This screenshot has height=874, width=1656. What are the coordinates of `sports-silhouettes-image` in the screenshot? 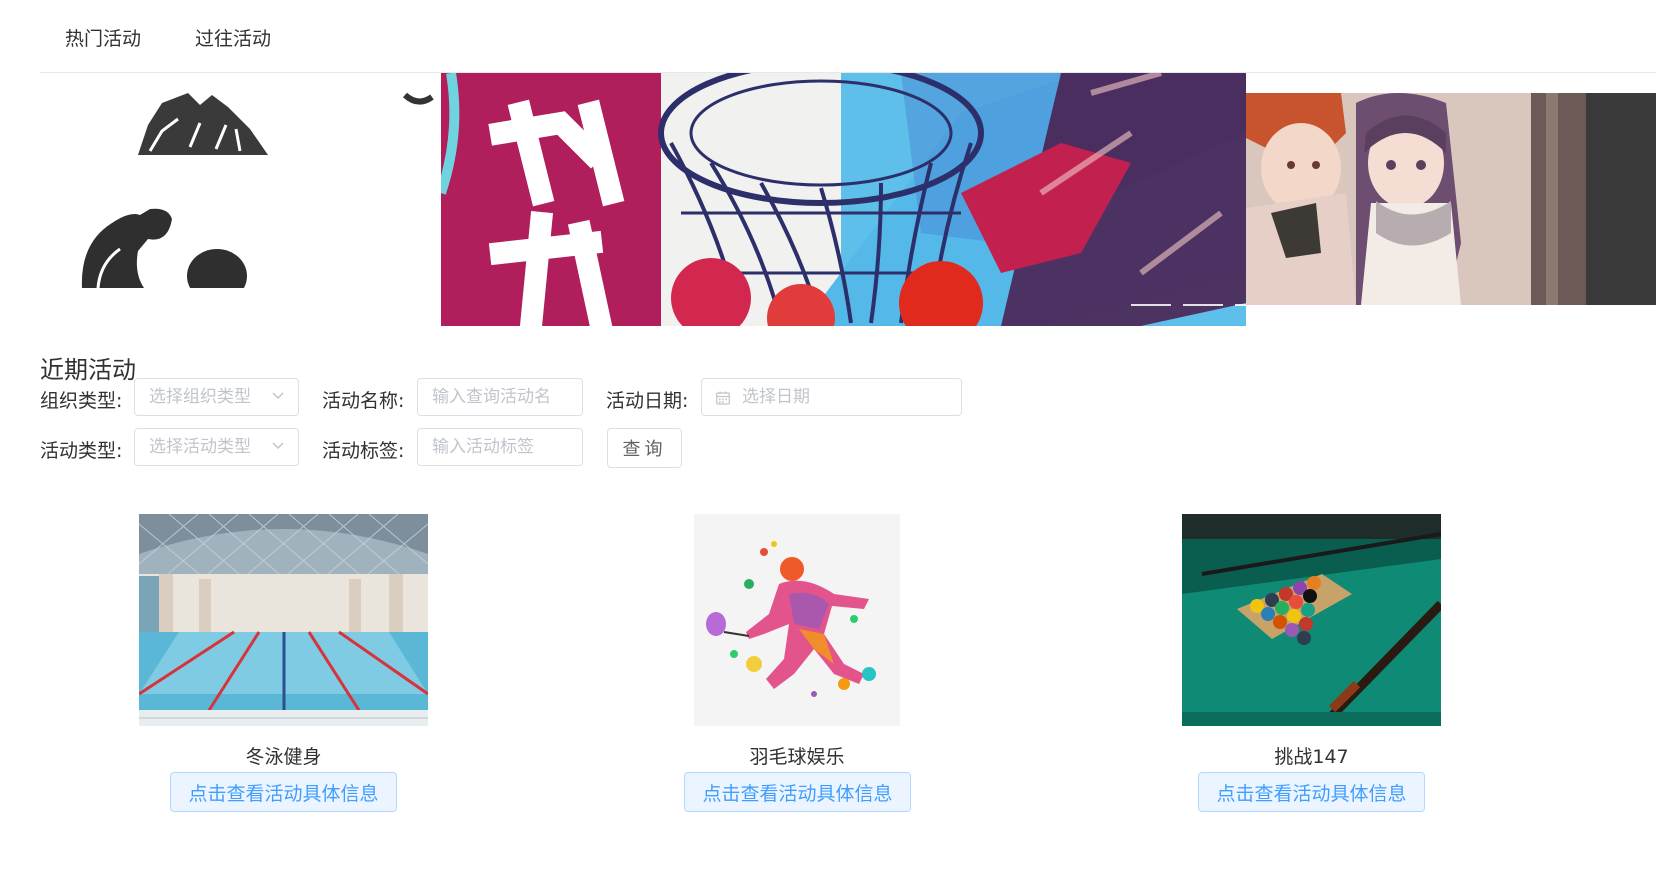 It's located at (240, 198).